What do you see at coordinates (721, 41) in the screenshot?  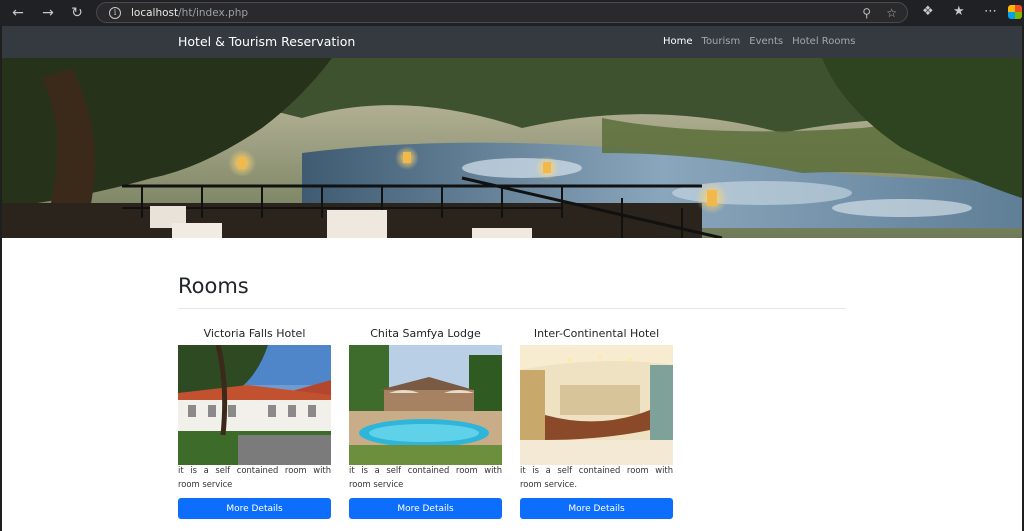 I see `nav-link-tourism: Tourism` at bounding box center [721, 41].